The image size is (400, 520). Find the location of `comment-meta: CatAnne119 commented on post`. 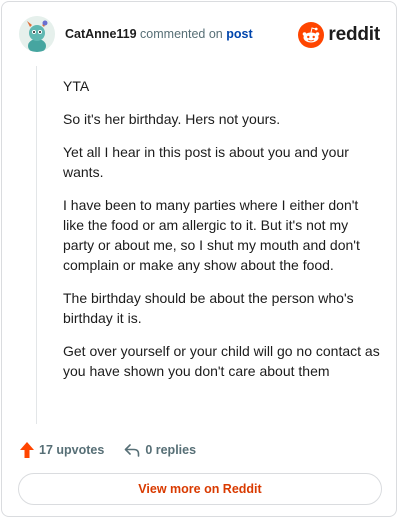

comment-meta: CatAnne119 commented on post is located at coordinates (159, 34).